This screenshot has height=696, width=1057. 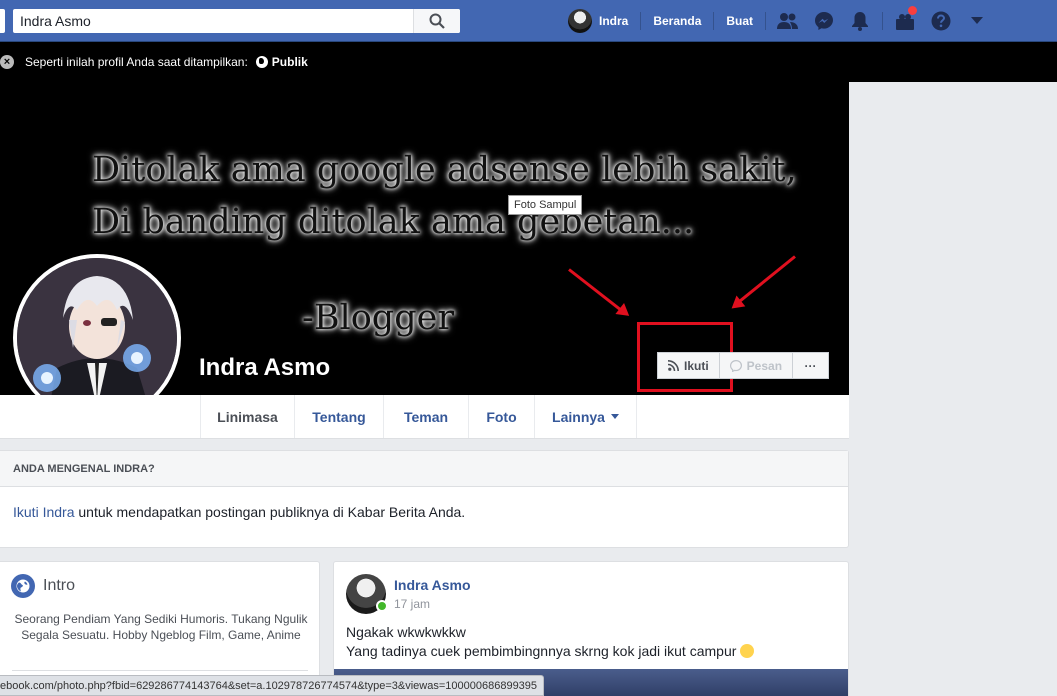 What do you see at coordinates (406, 632) in the screenshot?
I see `post-text-line: Ngakak wkwkwkkw` at bounding box center [406, 632].